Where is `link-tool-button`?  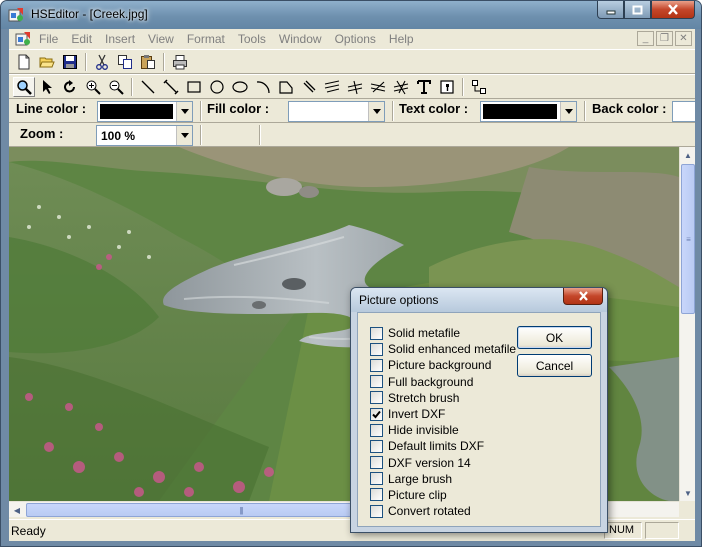 link-tool-button is located at coordinates (479, 87).